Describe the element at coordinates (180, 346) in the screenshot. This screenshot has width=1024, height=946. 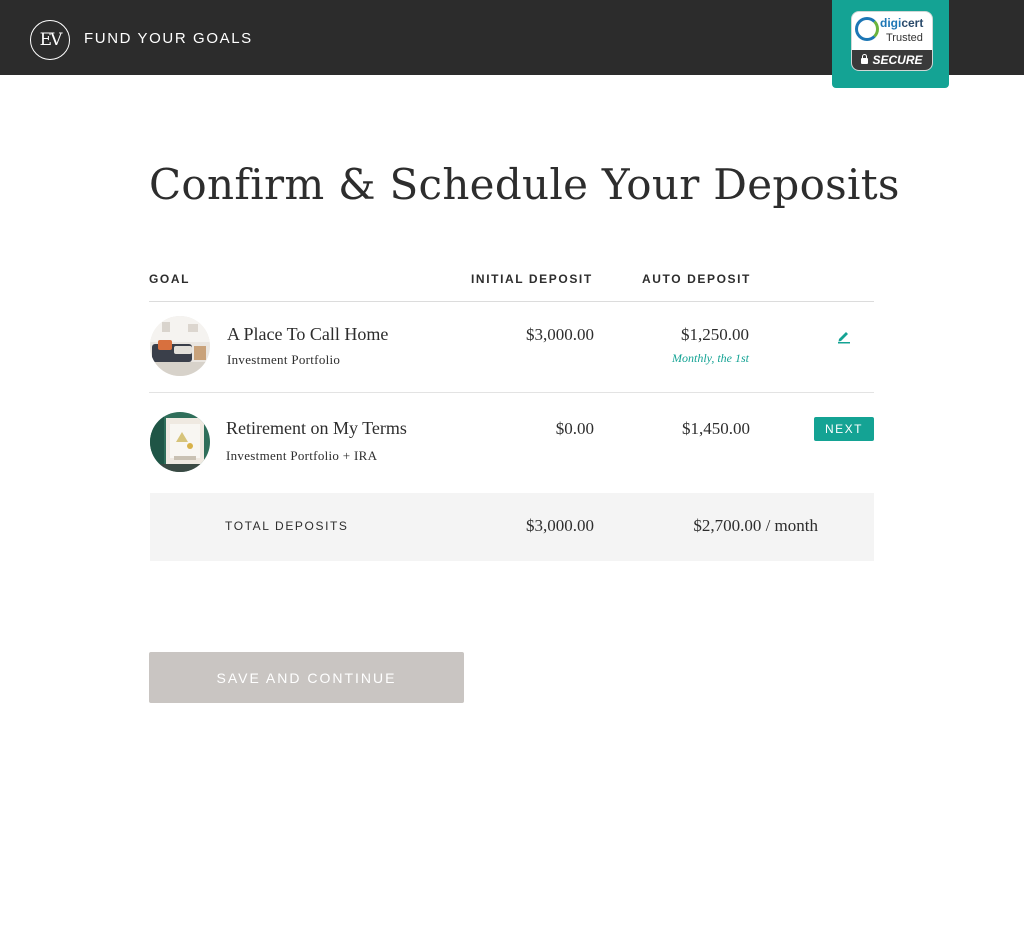
I see `goal-image-home` at that location.